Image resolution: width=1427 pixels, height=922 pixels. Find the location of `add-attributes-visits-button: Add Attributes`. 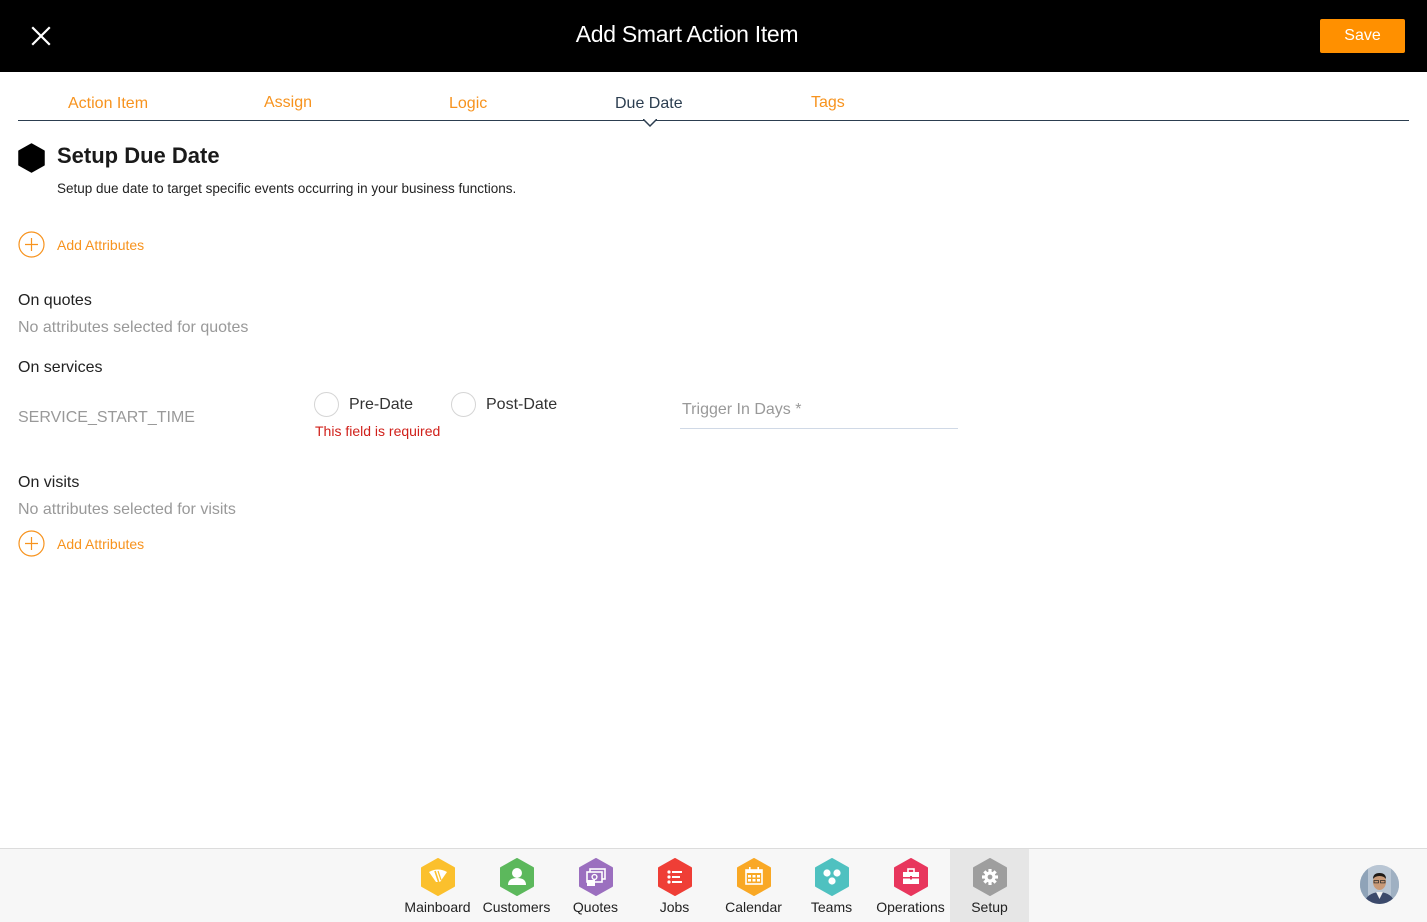

add-attributes-visits-button: Add Attributes is located at coordinates (81, 543).